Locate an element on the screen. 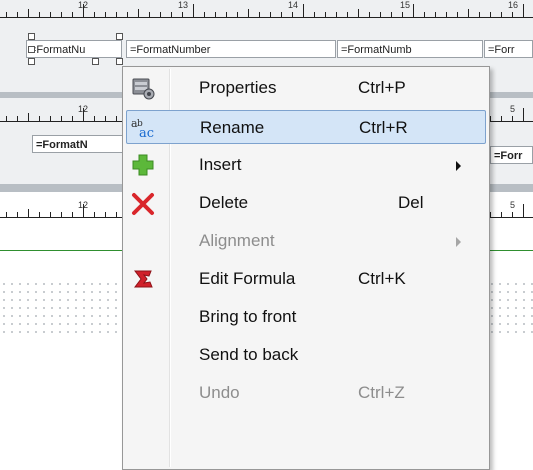 The image size is (533, 470). delete-x-icon is located at coordinates (143, 203).